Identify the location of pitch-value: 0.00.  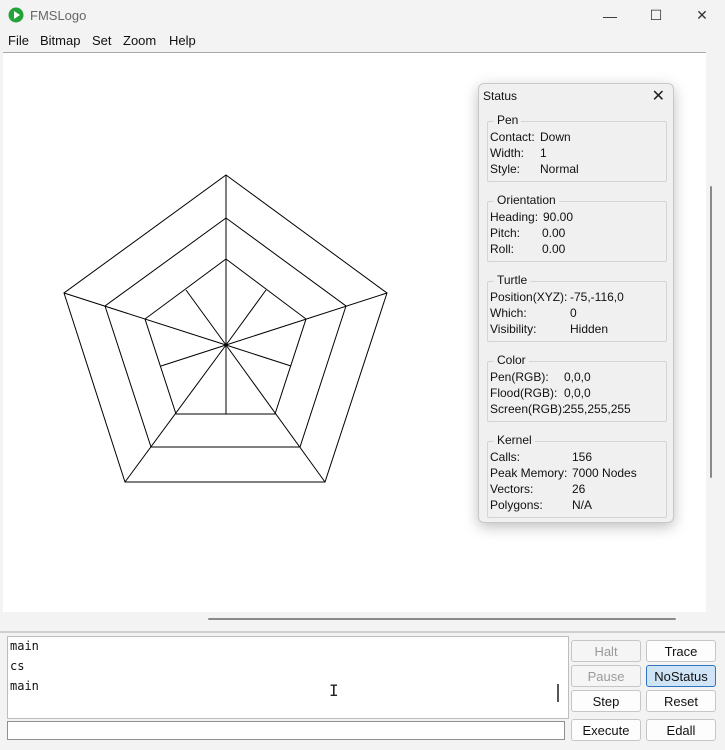
(554, 233).